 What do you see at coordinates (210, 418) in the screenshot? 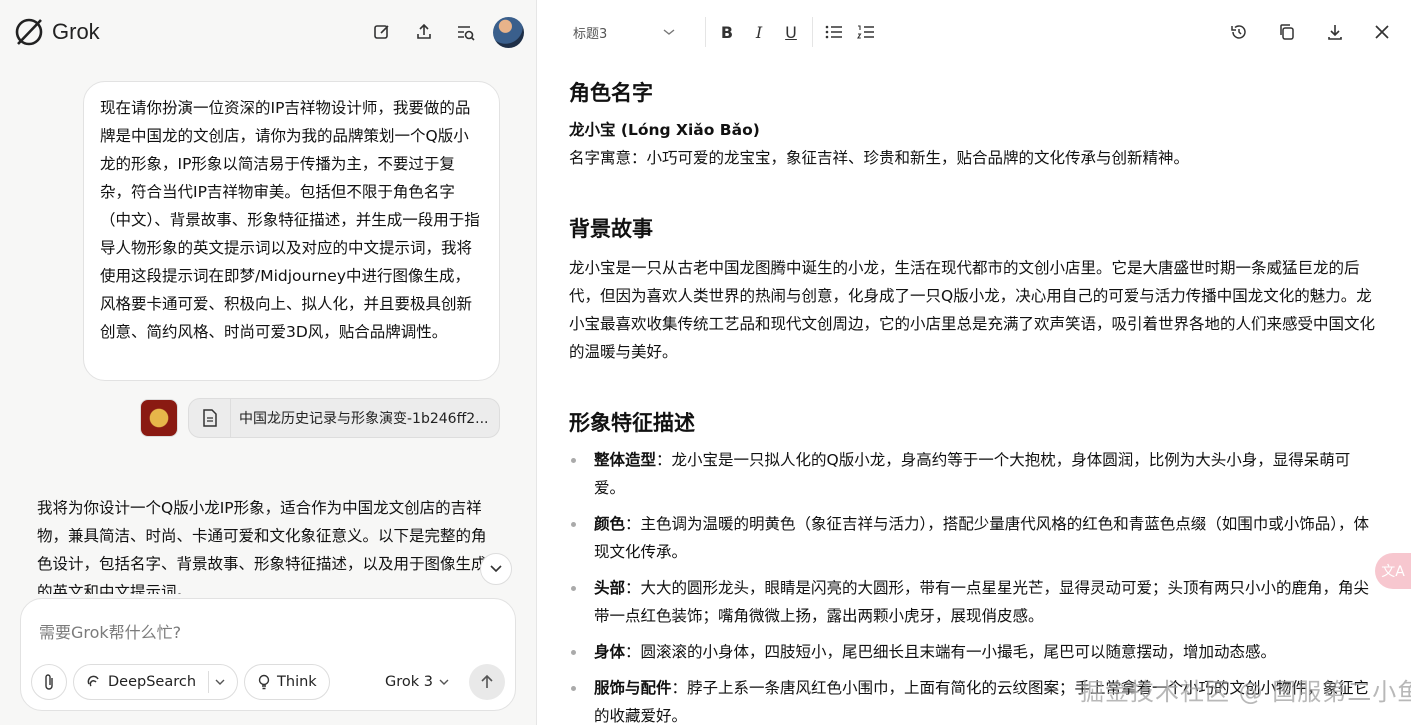
I see `document-icon` at bounding box center [210, 418].